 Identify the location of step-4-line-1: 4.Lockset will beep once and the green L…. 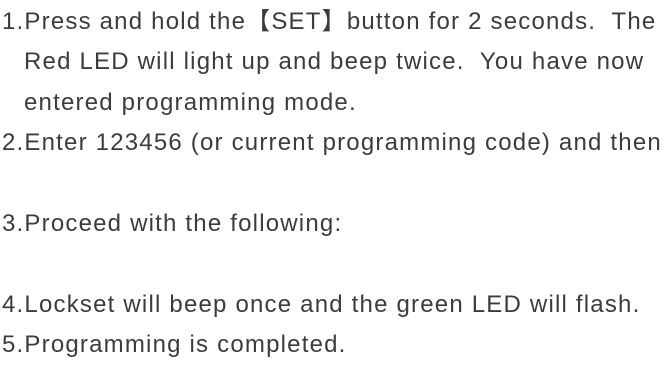
(321, 304).